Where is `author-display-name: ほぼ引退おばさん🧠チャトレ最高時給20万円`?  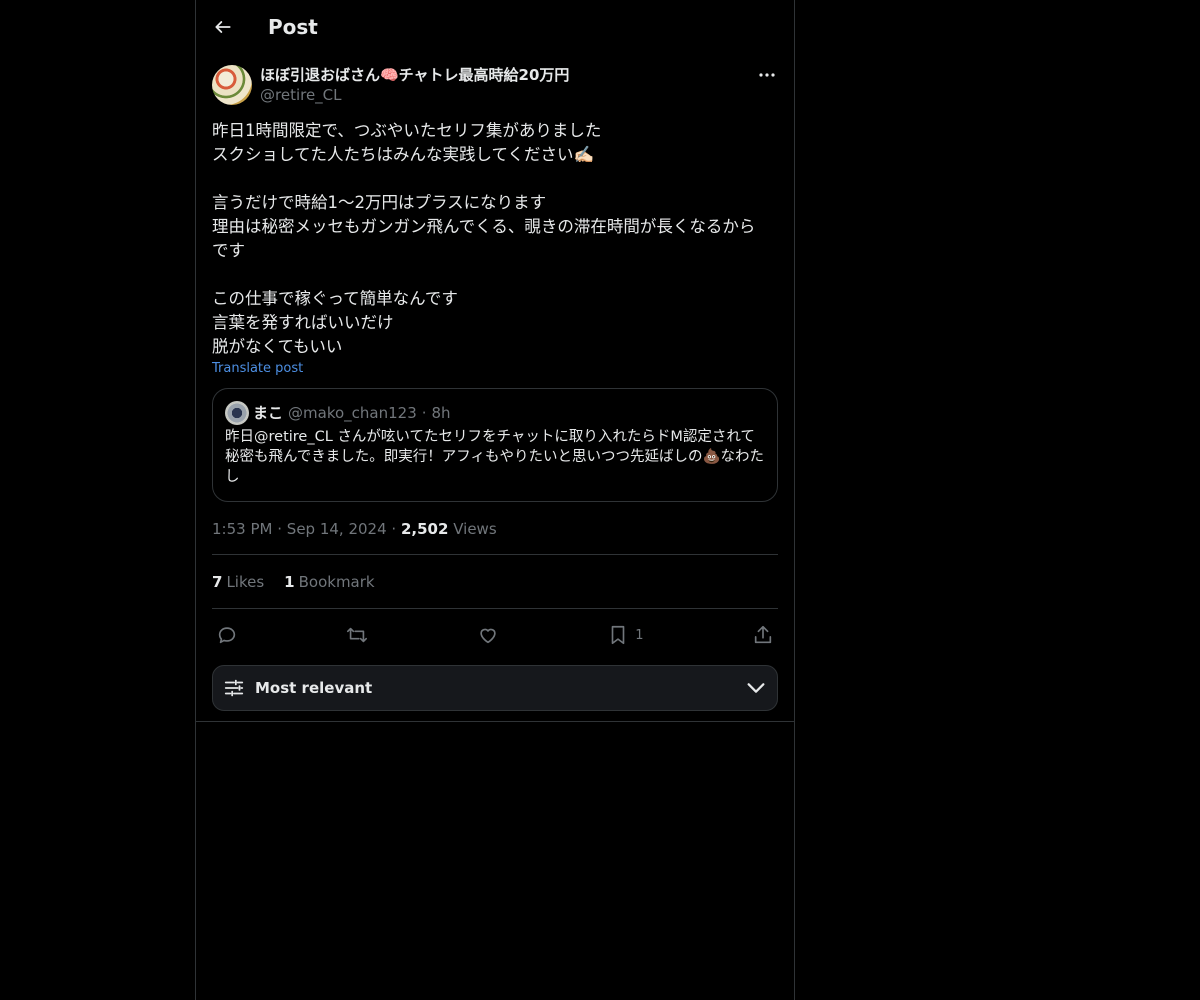 author-display-name: ほぼ引退おばさん🧠チャトレ最高時給20万円 is located at coordinates (414, 75).